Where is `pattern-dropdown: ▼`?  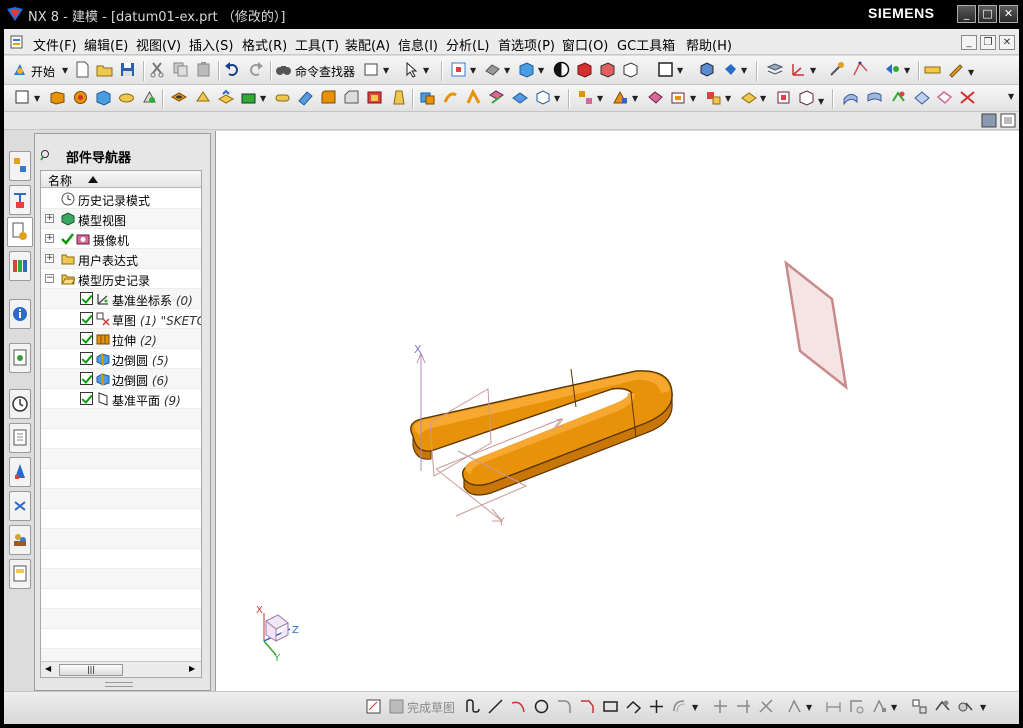 pattern-dropdown: ▼ is located at coordinates (600, 98).